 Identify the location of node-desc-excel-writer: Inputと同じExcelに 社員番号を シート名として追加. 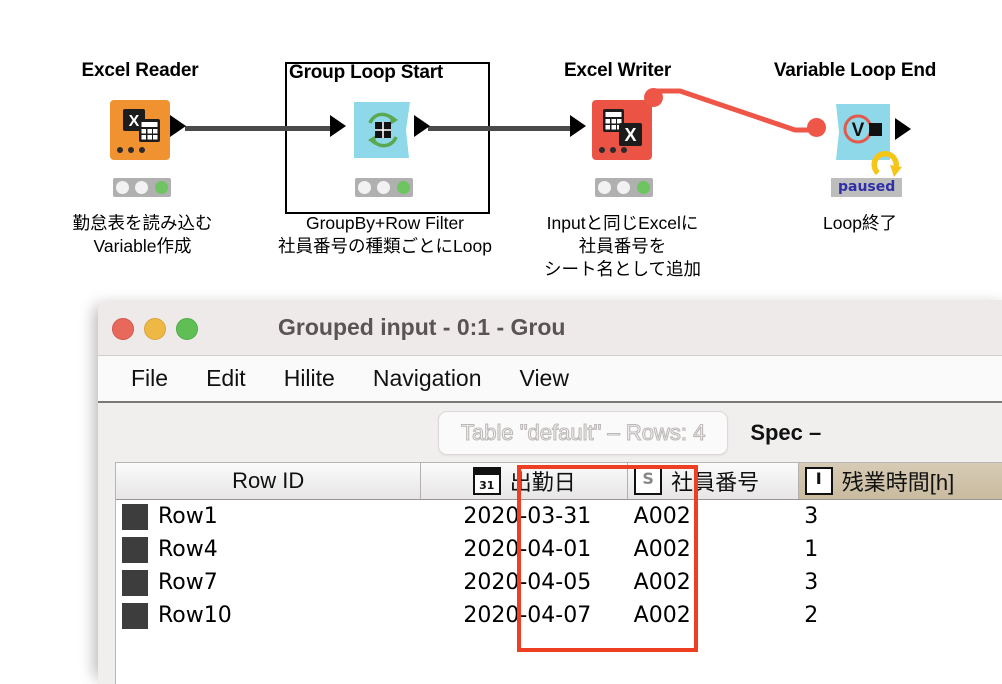
(622, 246).